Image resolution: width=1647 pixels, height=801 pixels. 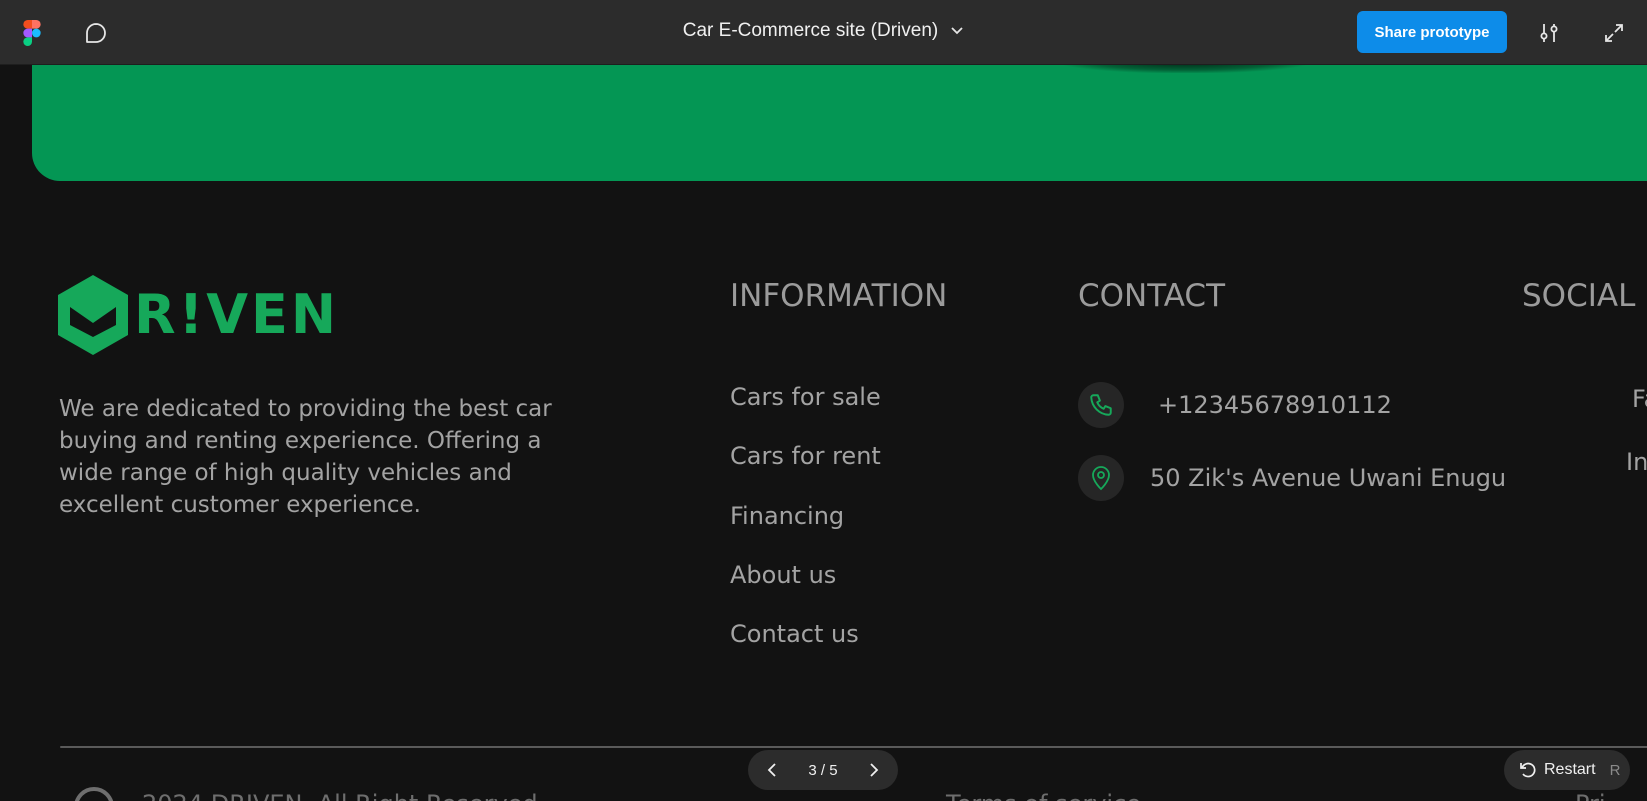 I want to click on restart-label: Restart, so click(x=1570, y=769).